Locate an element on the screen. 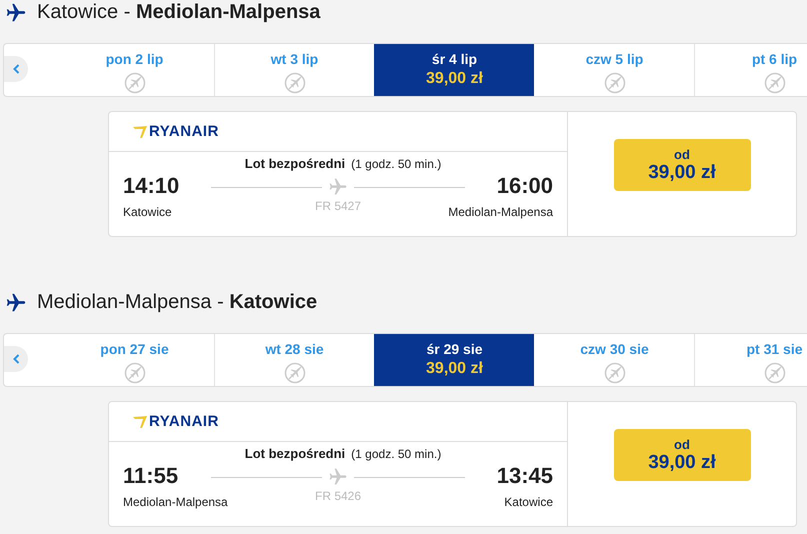 The image size is (807, 534). date-tab: śr 4 lip 39,00 zł is located at coordinates (454, 70).